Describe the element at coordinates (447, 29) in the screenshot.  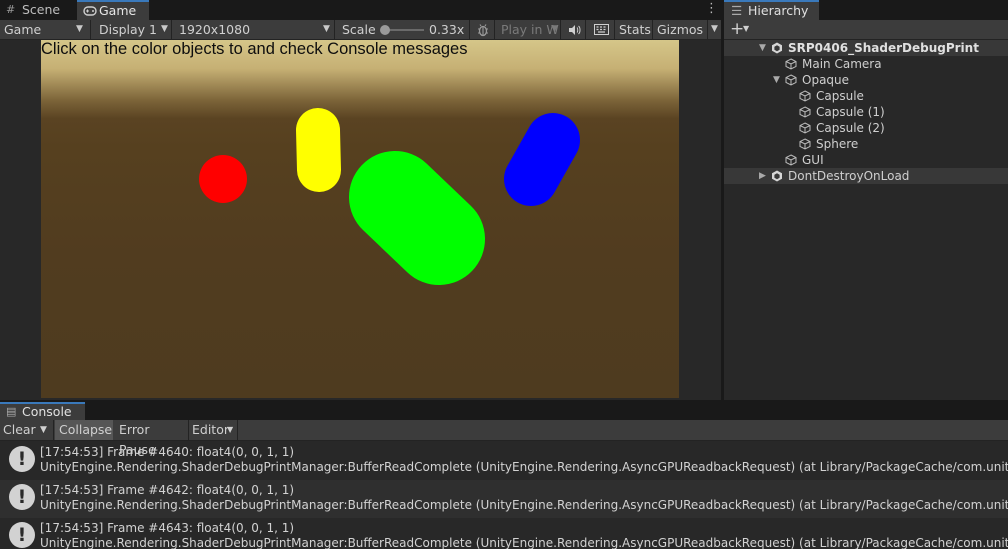
I see `scale-value: 0.33x` at that location.